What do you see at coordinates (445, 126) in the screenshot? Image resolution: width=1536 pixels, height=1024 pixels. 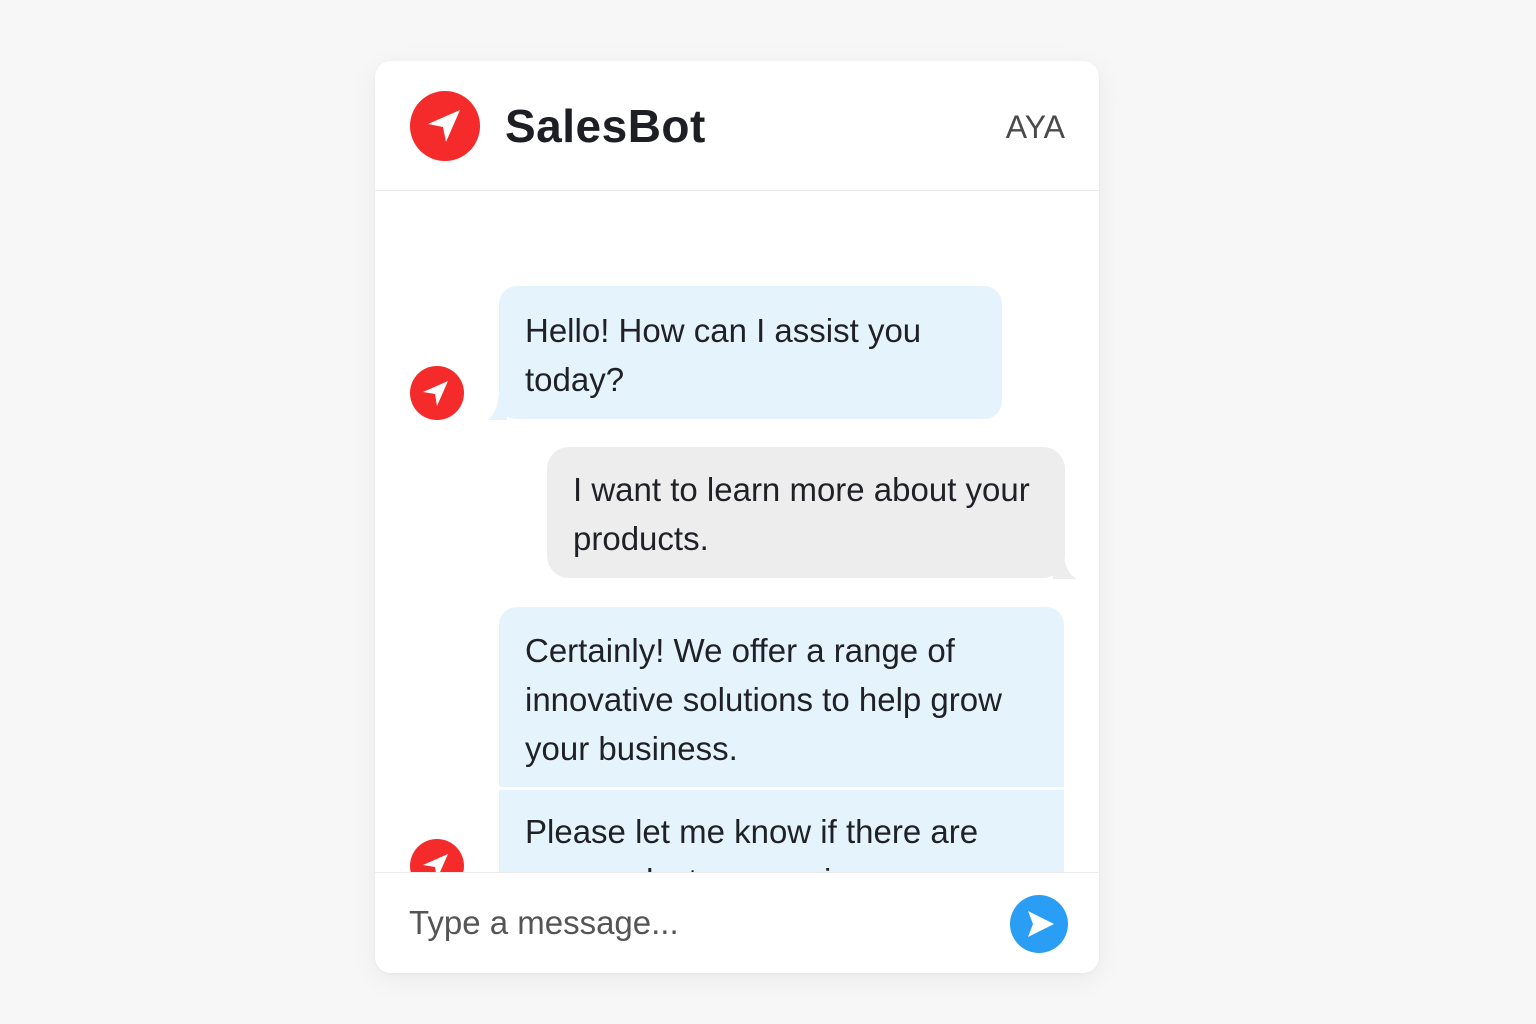 I see `navigation-arrow-icon` at bounding box center [445, 126].